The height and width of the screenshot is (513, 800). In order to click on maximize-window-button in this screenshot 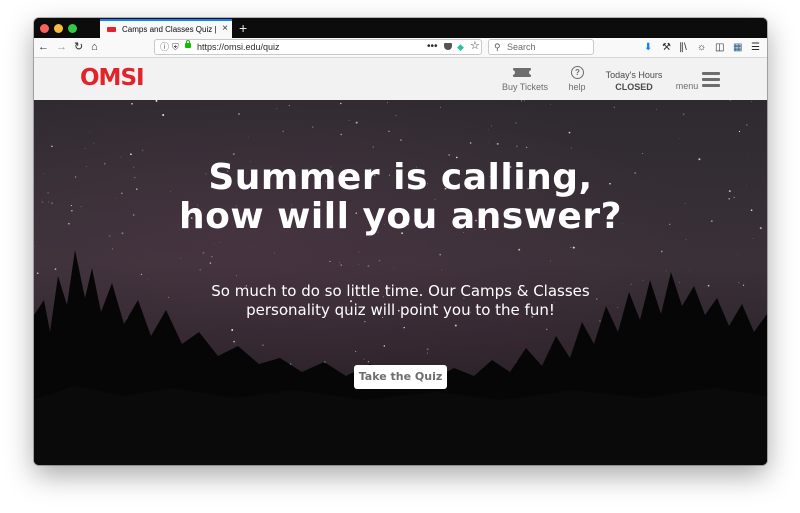, I will do `click(72, 28)`.